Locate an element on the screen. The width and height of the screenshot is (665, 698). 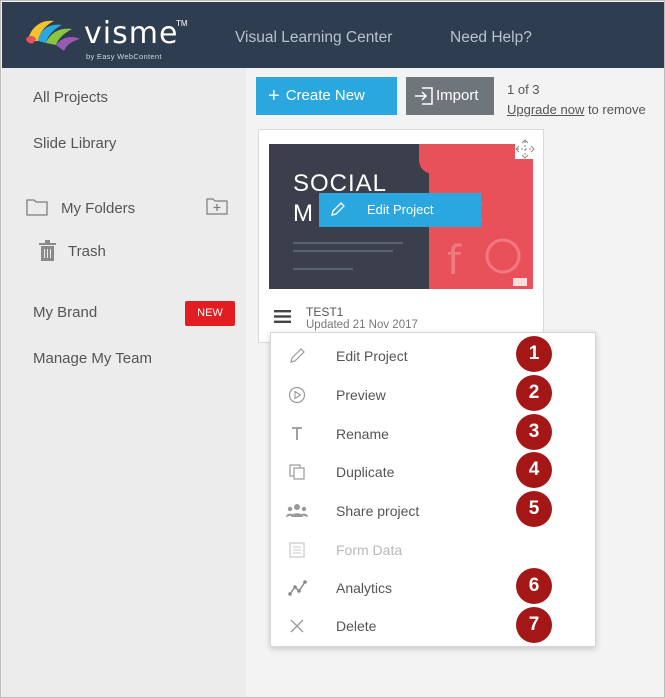
analytics-icon is located at coordinates (297, 588).